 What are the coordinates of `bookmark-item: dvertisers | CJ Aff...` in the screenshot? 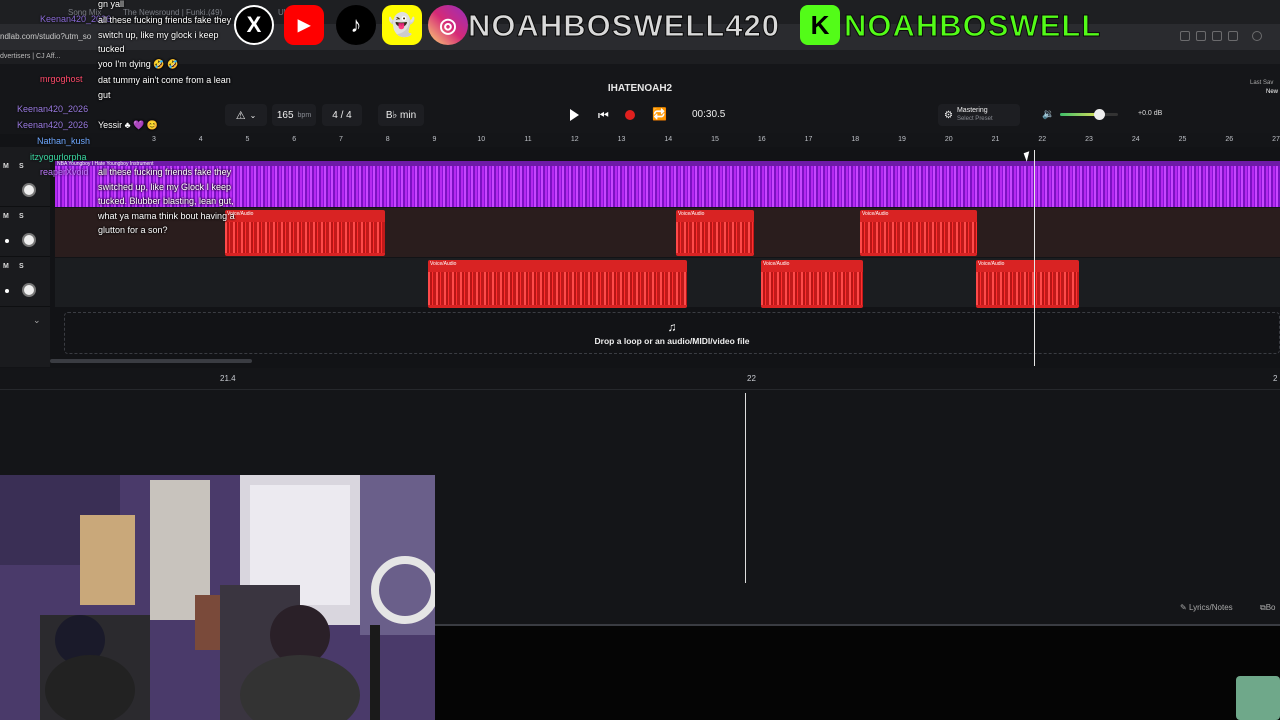 It's located at (30, 56).